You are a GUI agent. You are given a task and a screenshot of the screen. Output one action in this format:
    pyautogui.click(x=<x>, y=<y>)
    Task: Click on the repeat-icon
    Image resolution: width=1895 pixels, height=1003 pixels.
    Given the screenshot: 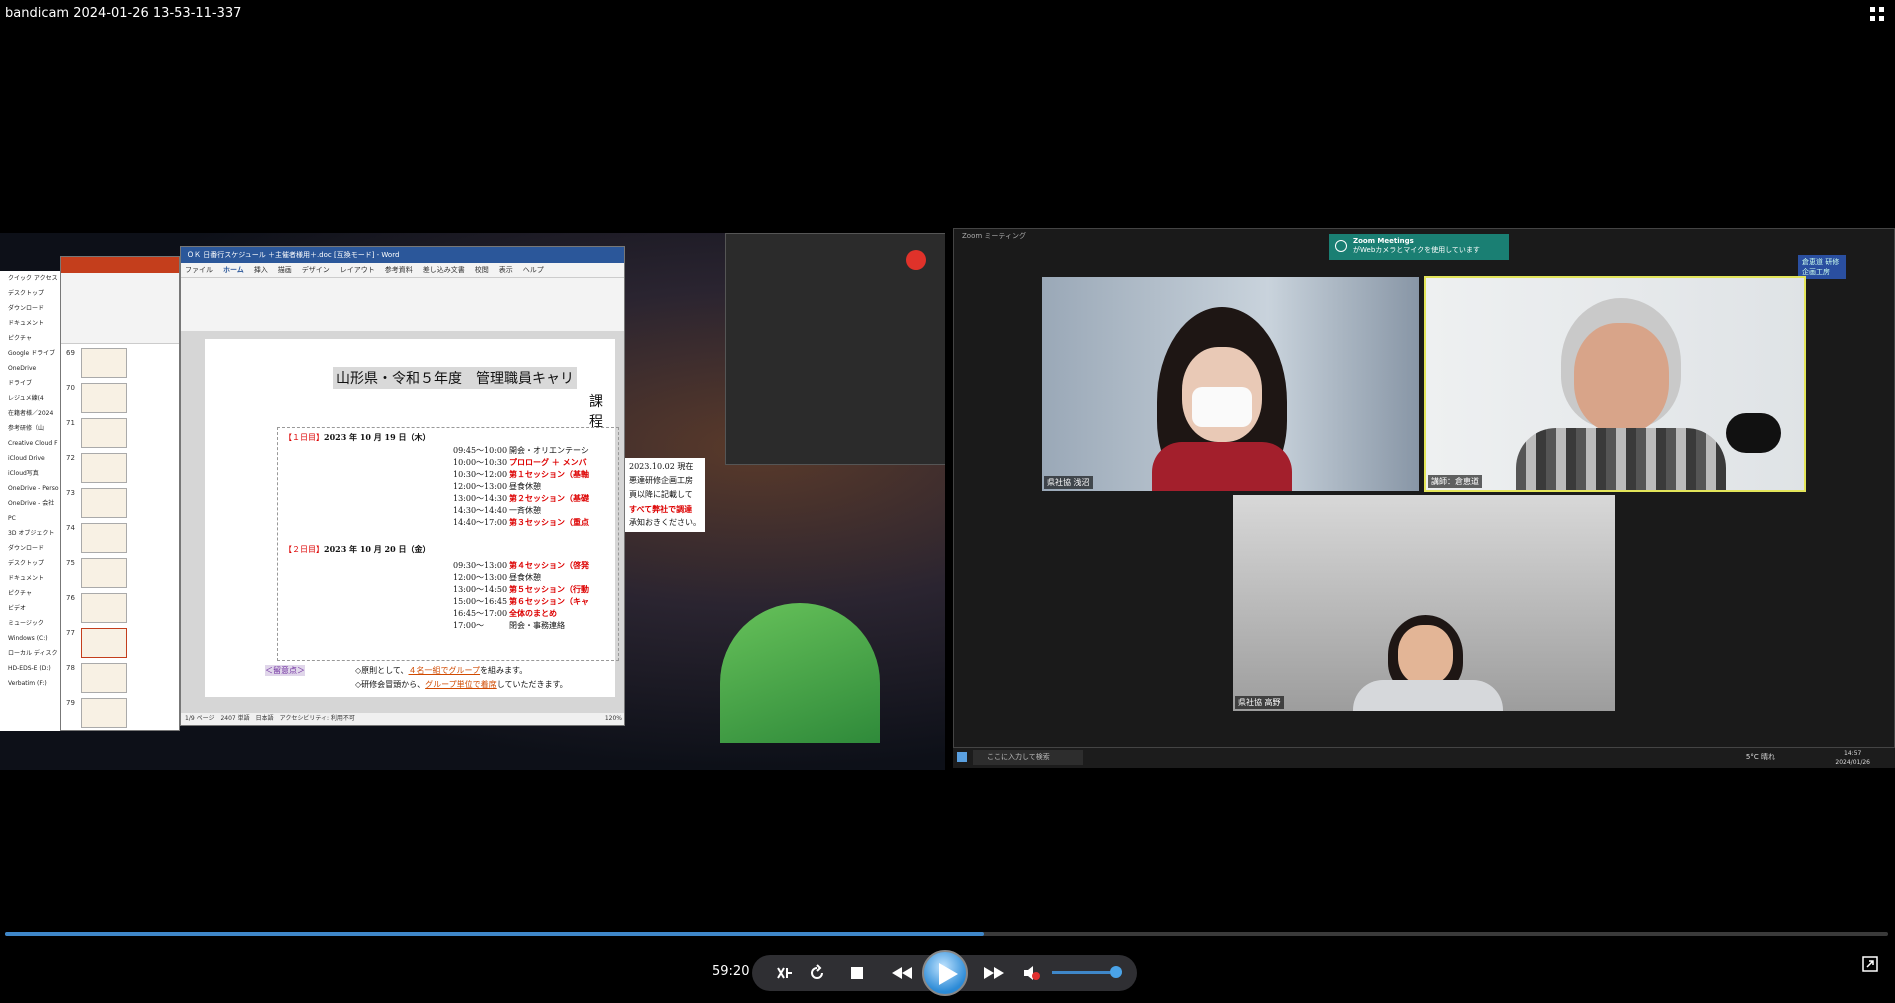 What is the action you would take?
    pyautogui.click(x=817, y=973)
    